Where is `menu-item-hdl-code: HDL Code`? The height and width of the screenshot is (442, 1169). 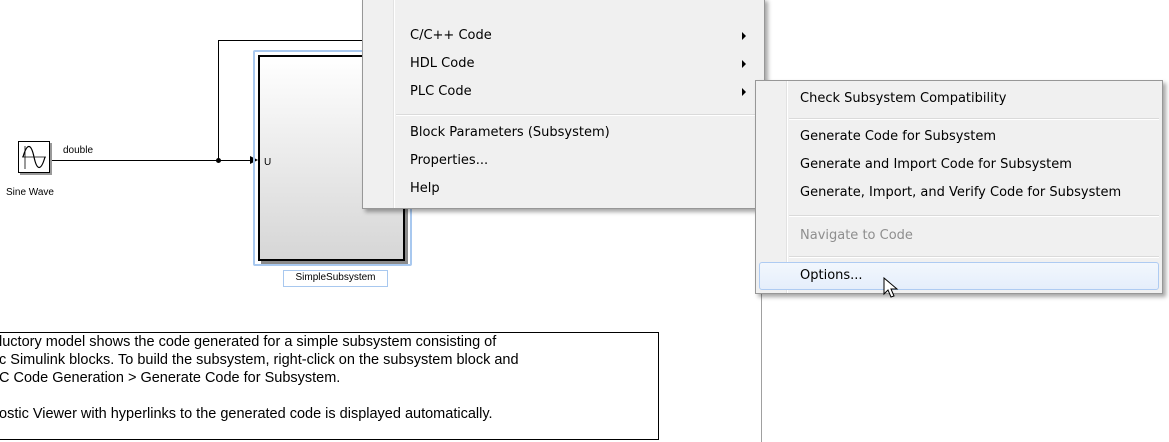 menu-item-hdl-code: HDL Code is located at coordinates (563, 64).